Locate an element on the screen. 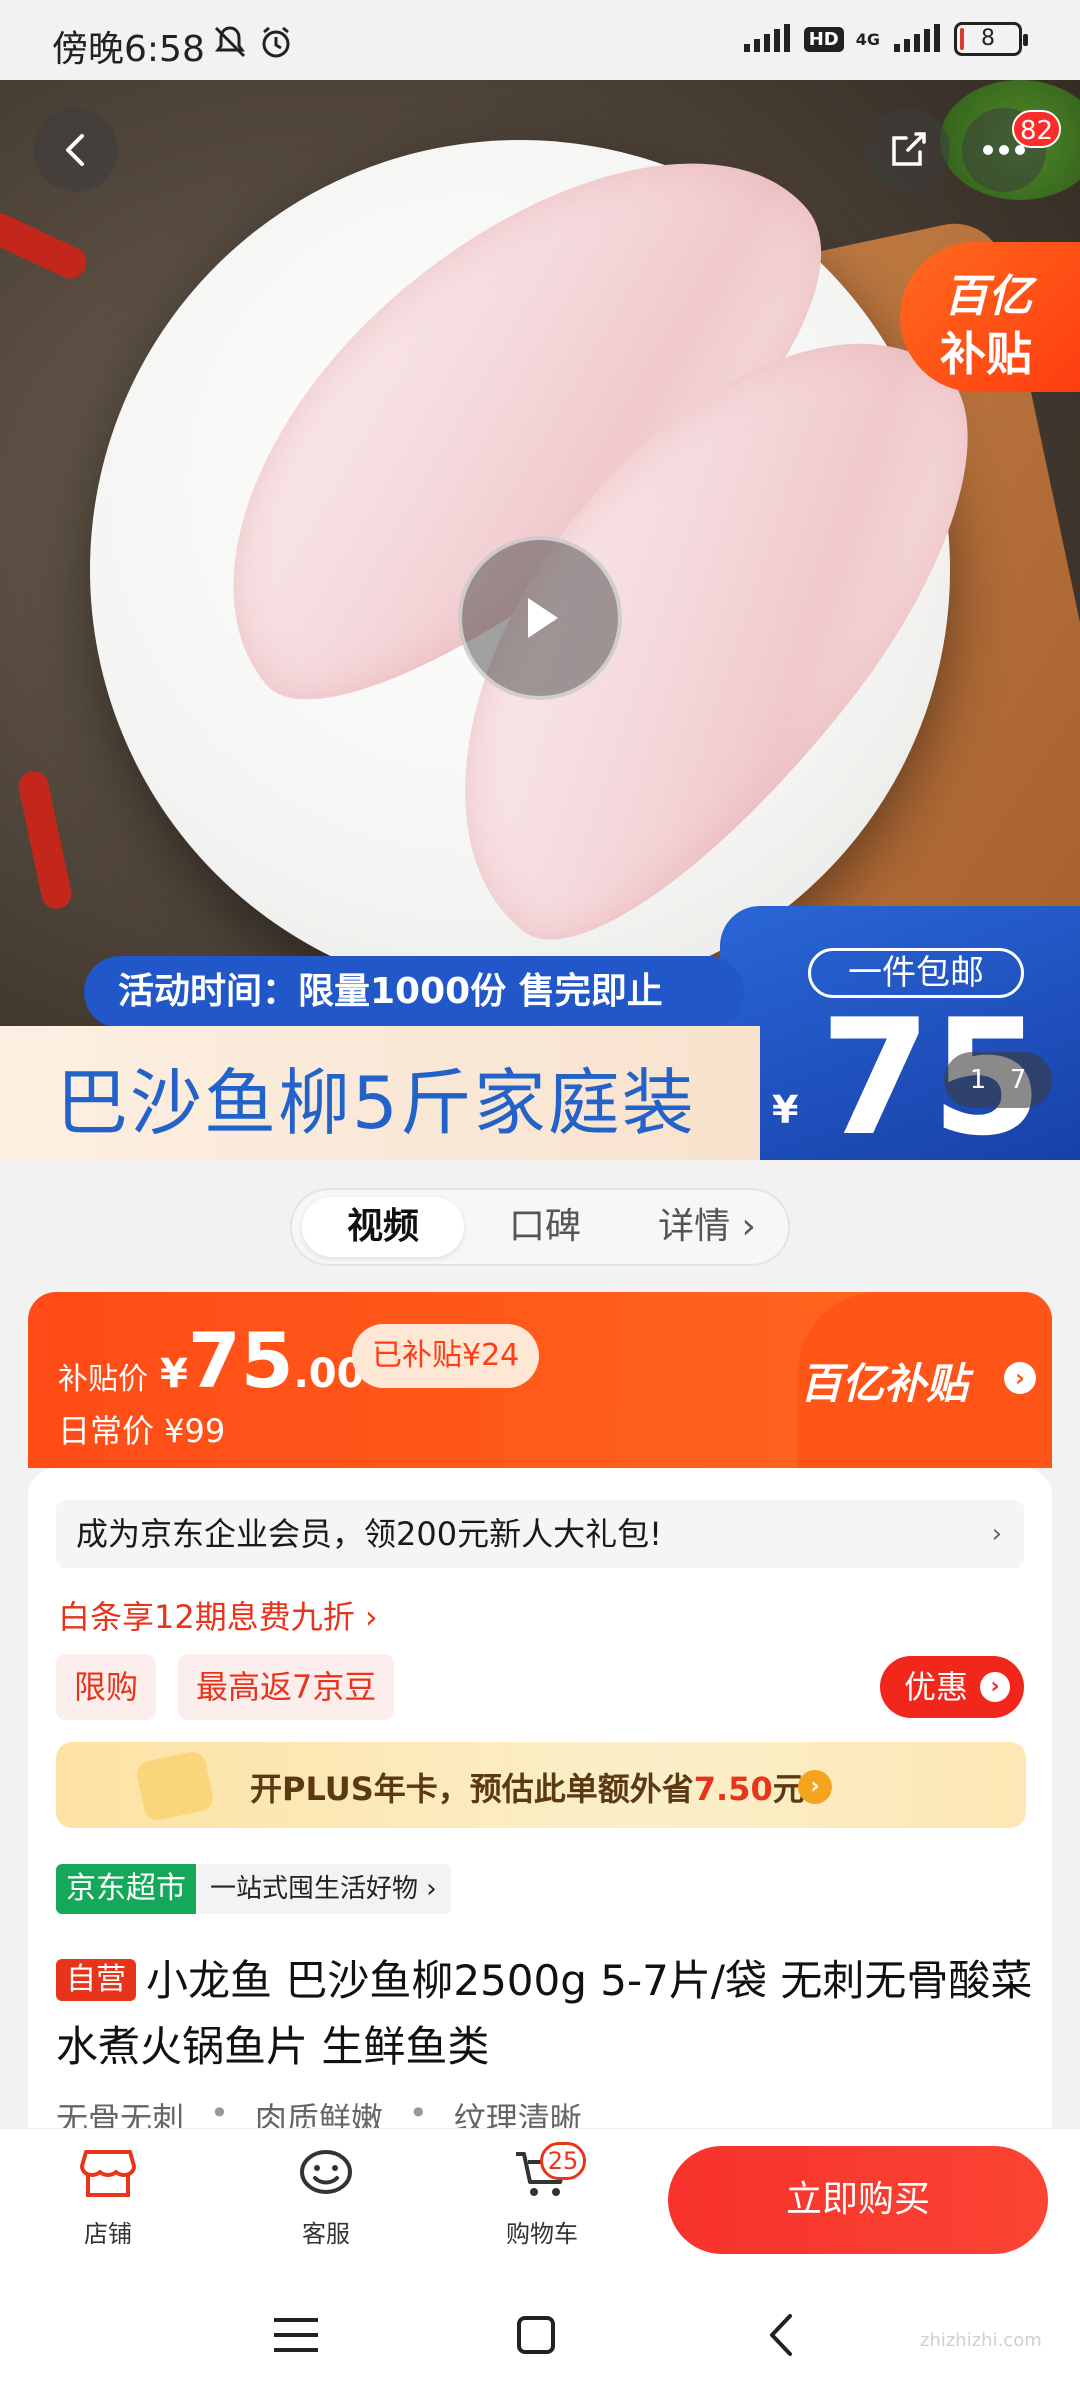  baitiao-installment-link: 白条享12期息费九折 › is located at coordinates (218, 1615).